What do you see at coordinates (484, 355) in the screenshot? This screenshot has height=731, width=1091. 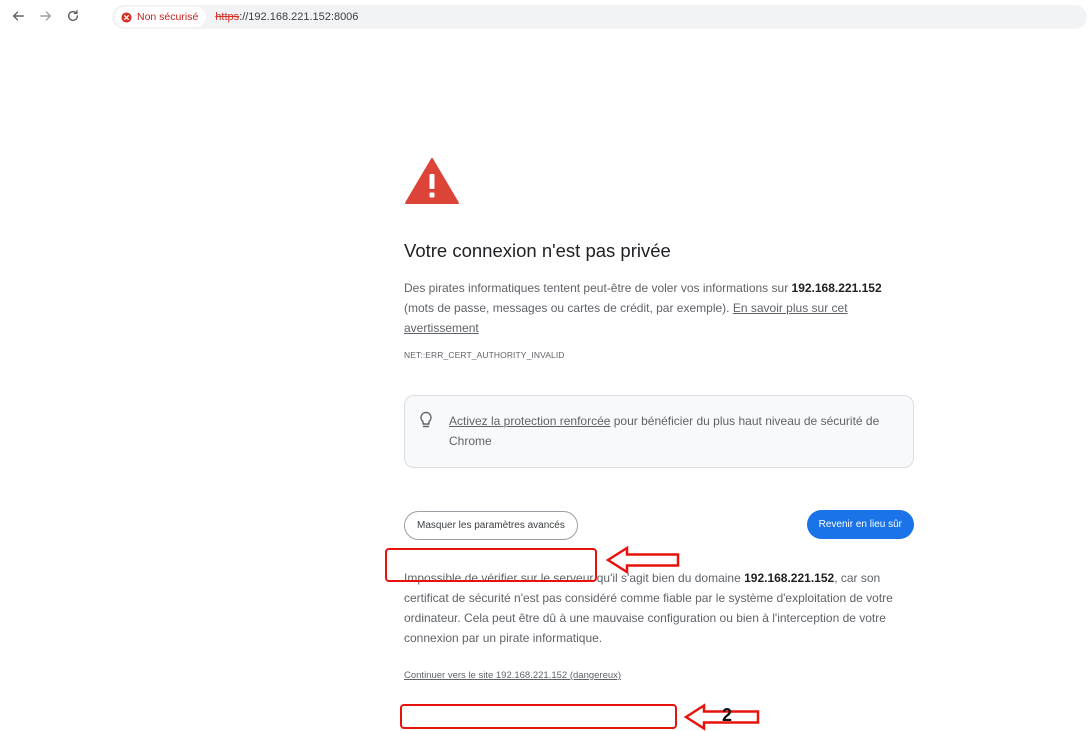 I see `error-code: NET::ERR_CERT_AUTHORITY_INVALID` at bounding box center [484, 355].